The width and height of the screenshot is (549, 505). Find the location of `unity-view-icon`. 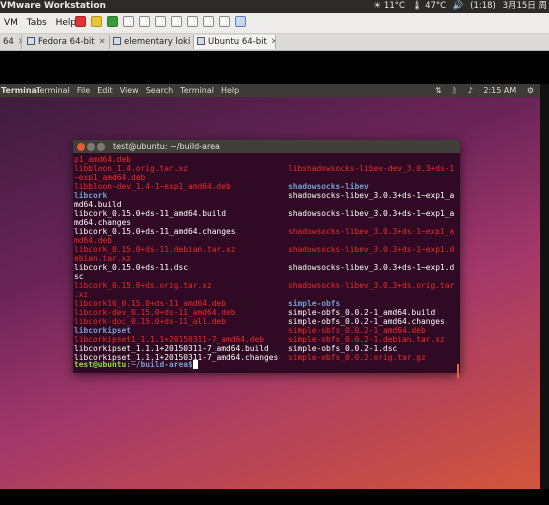

unity-view-icon is located at coordinates (240, 21).